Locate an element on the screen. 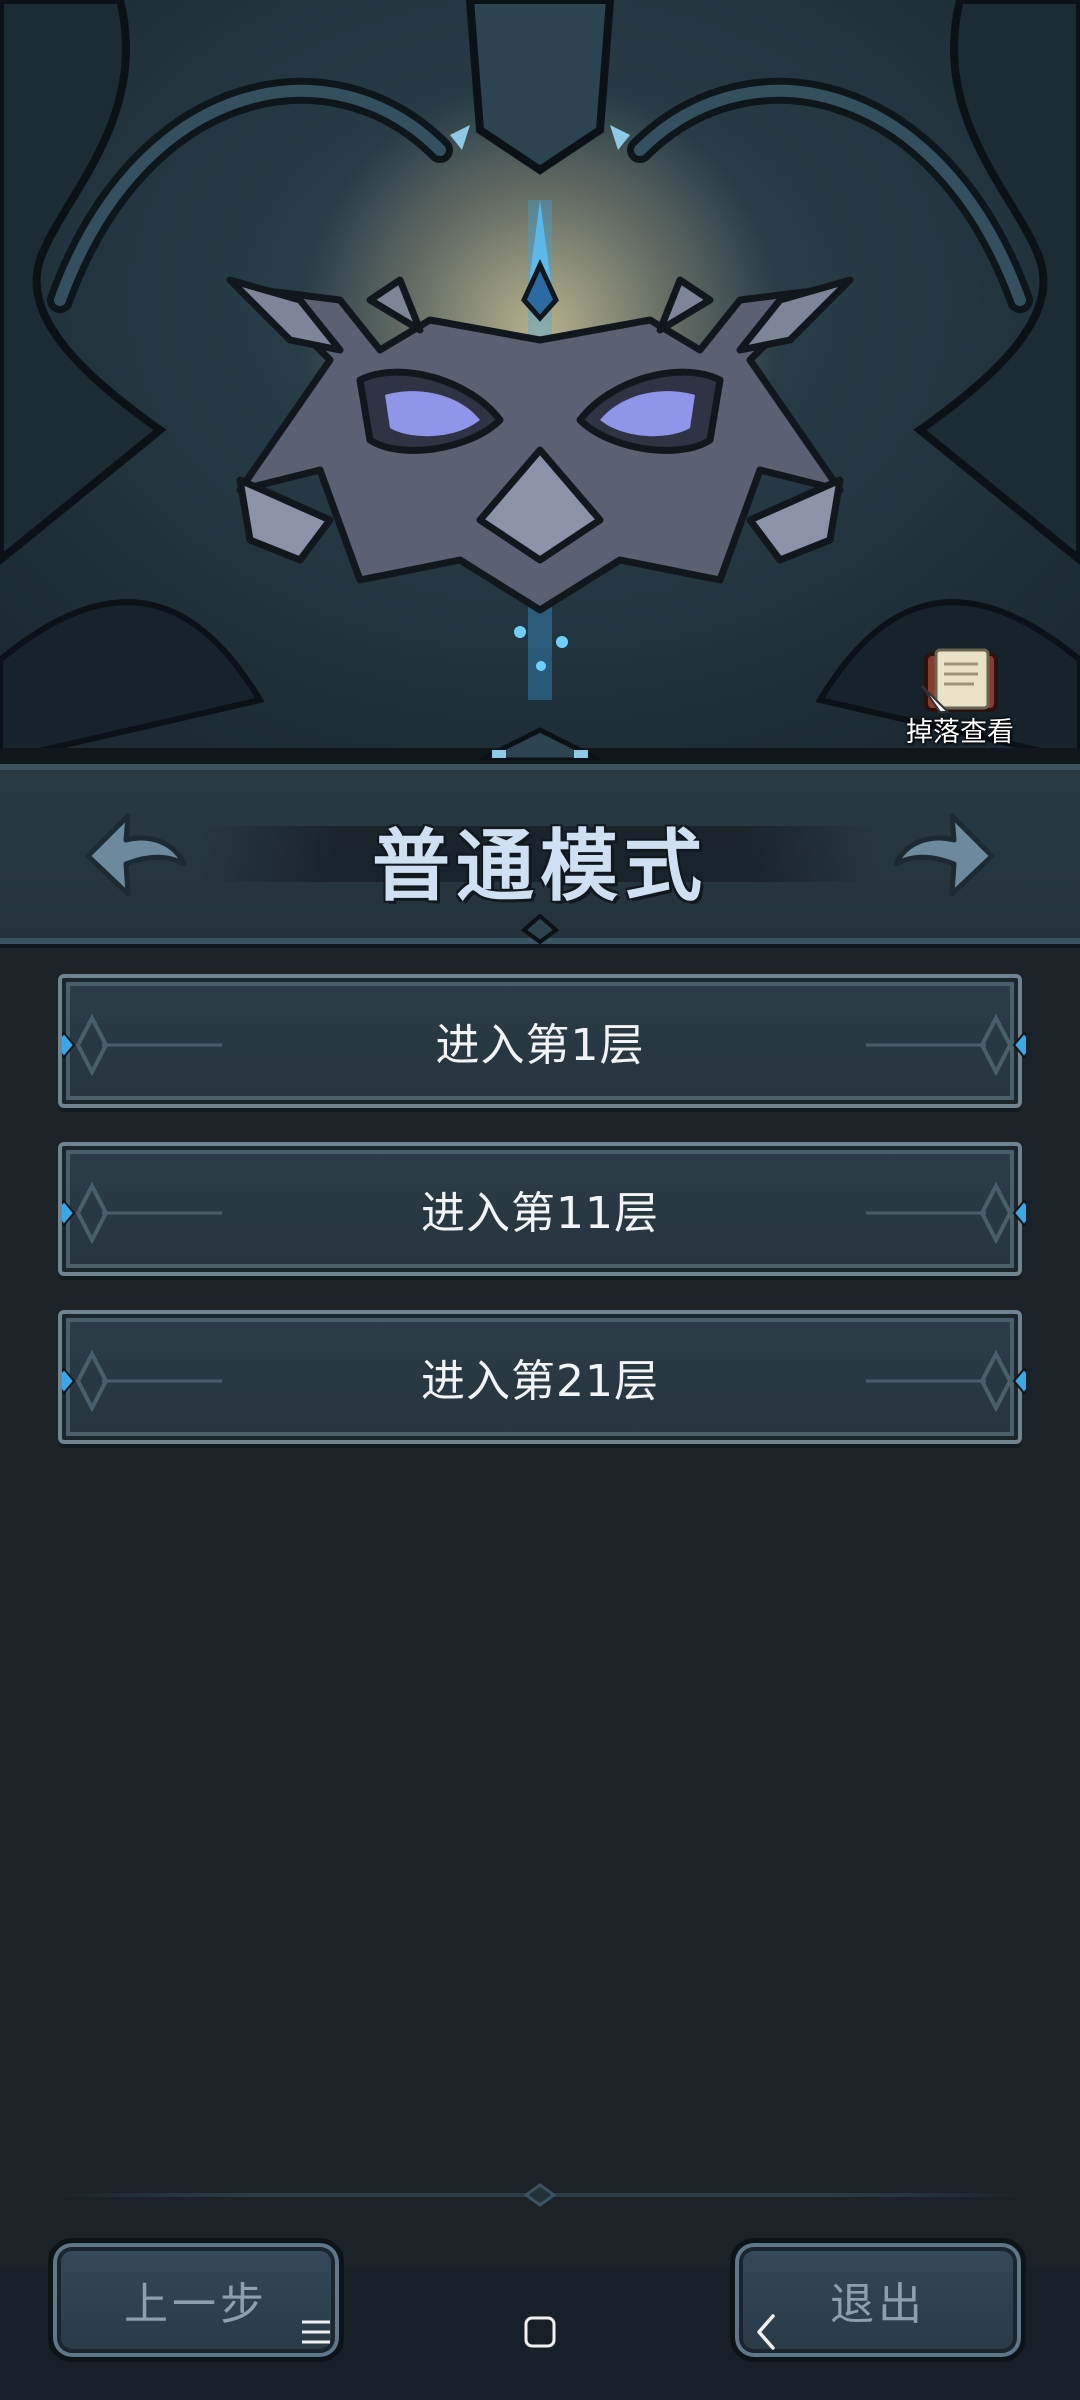  floor-label: 进入第21层 is located at coordinates (540, 1381).